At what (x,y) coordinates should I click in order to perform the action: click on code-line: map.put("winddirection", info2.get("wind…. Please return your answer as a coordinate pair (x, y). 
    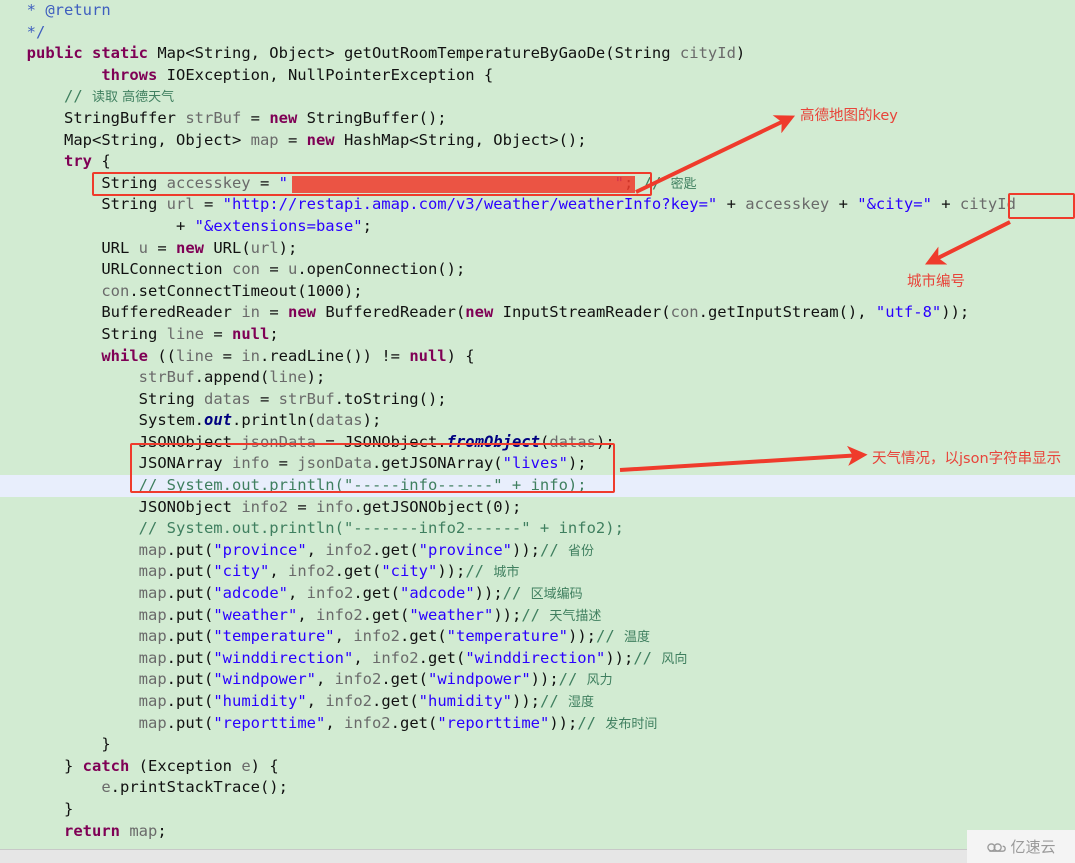
    Looking at the image, I should click on (537, 659).